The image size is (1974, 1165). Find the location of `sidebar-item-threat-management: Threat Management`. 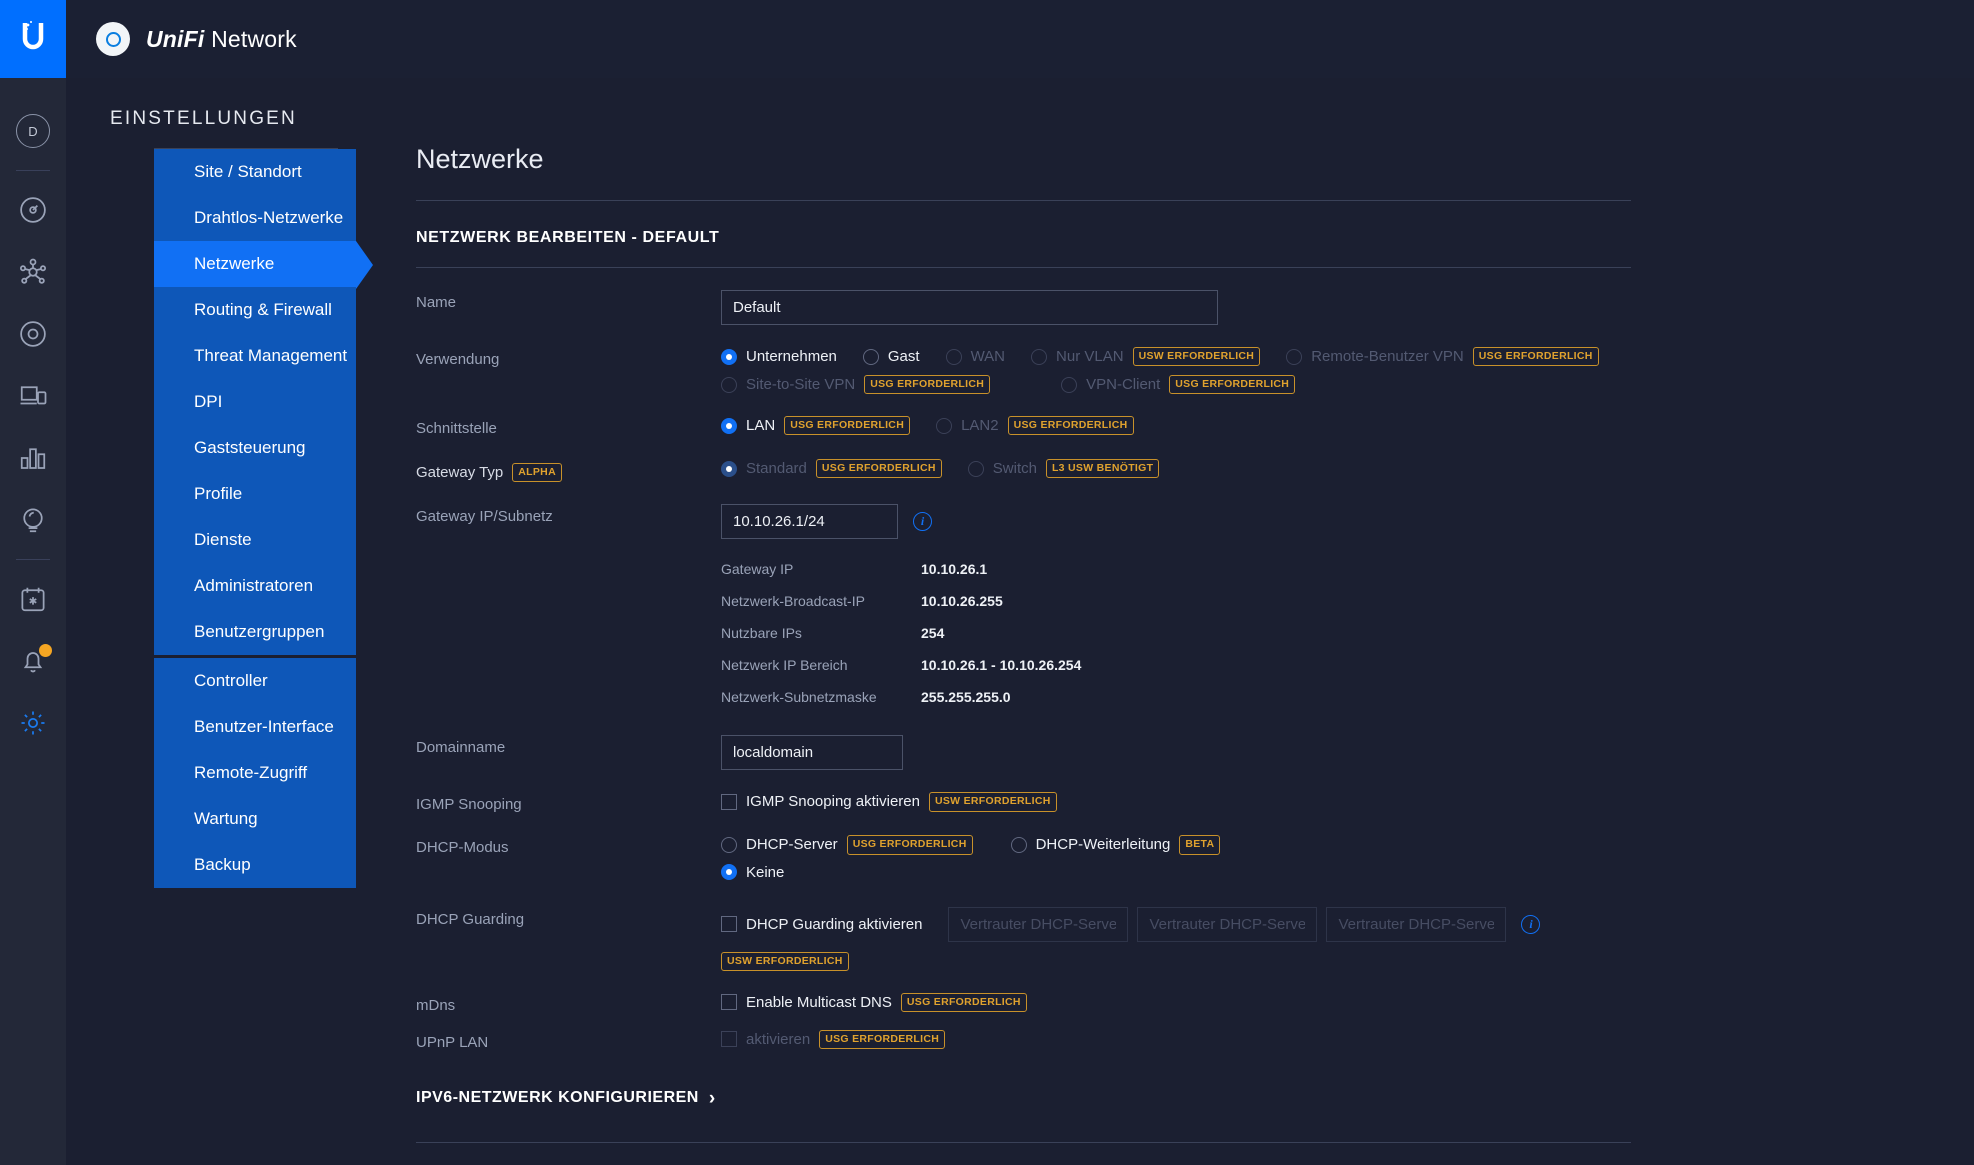

sidebar-item-threat-management: Threat Management is located at coordinates (255, 356).